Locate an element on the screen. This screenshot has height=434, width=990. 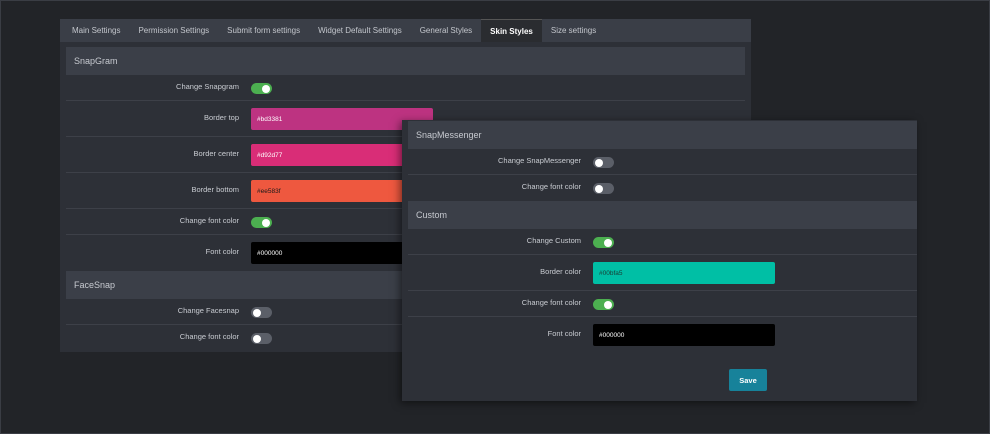
custom-border-color-row: Border color #00bfa5 is located at coordinates (662, 273).